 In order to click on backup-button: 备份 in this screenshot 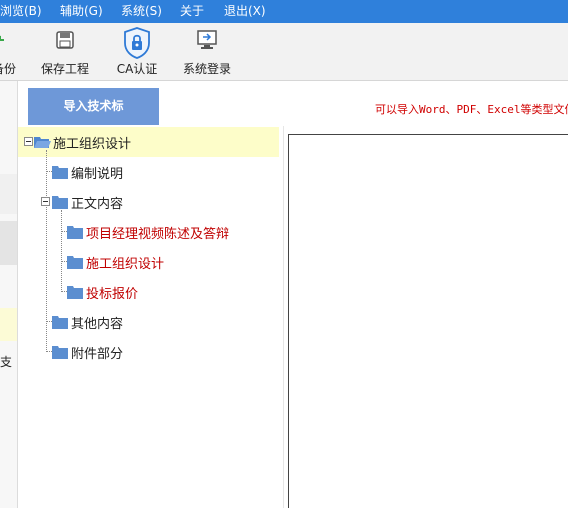, I will do `click(10, 51)`.